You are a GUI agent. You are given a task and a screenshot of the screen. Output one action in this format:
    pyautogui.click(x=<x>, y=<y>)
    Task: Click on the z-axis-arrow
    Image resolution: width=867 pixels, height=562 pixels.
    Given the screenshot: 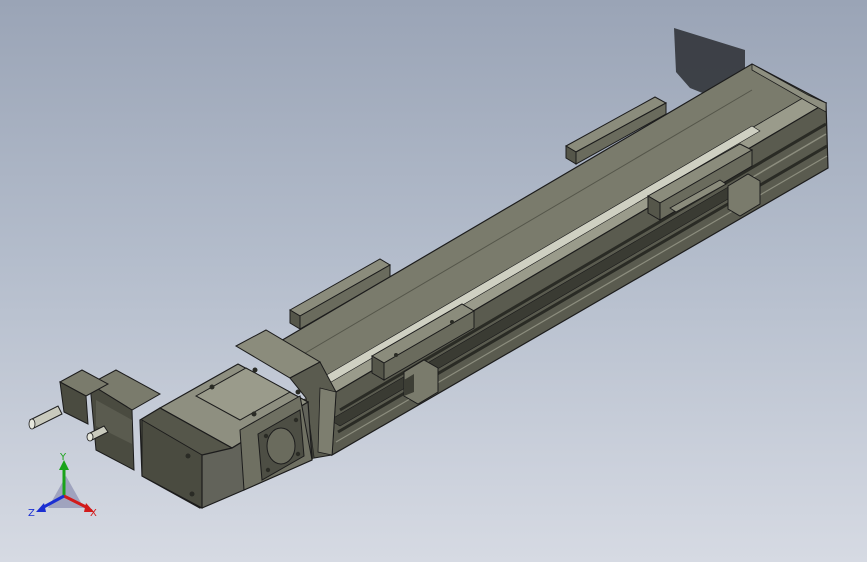 What is the action you would take?
    pyautogui.click(x=41, y=507)
    